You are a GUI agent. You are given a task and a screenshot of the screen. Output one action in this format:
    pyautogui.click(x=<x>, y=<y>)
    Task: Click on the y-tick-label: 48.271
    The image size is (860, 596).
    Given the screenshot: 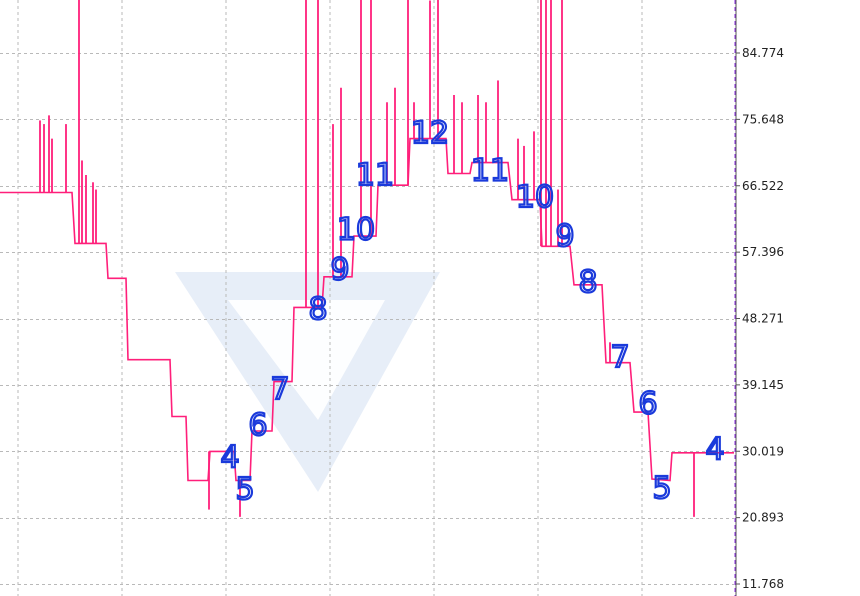 What is the action you would take?
    pyautogui.click(x=763, y=319)
    